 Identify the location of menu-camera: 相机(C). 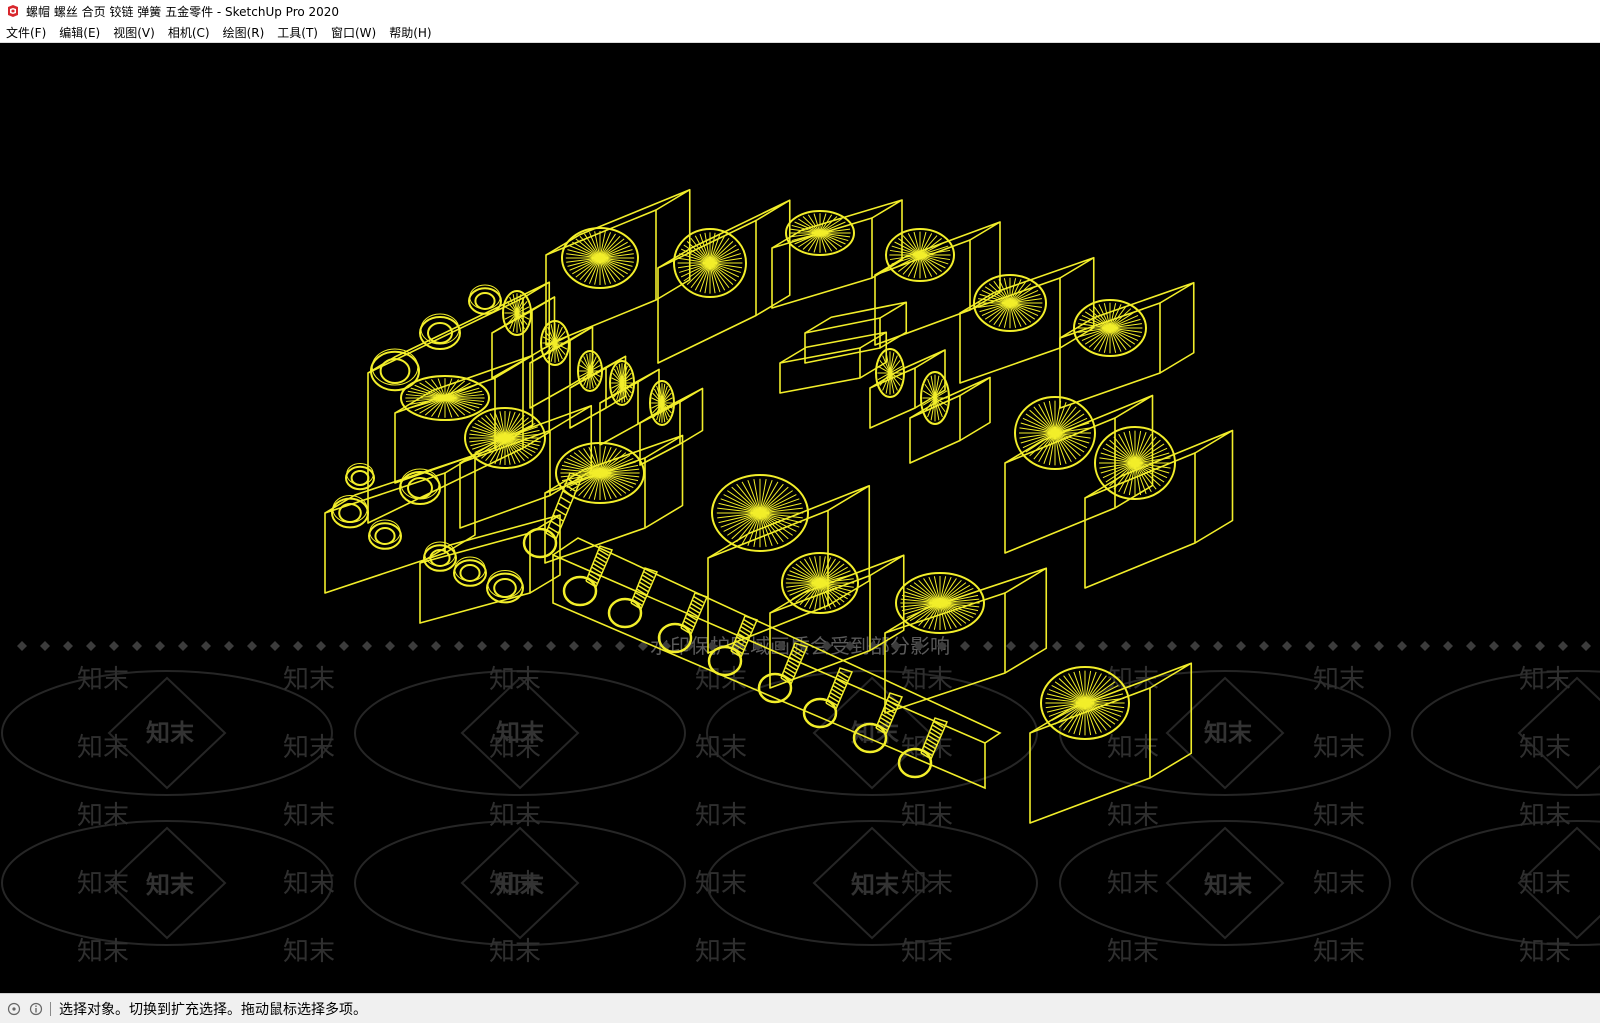
(189, 32).